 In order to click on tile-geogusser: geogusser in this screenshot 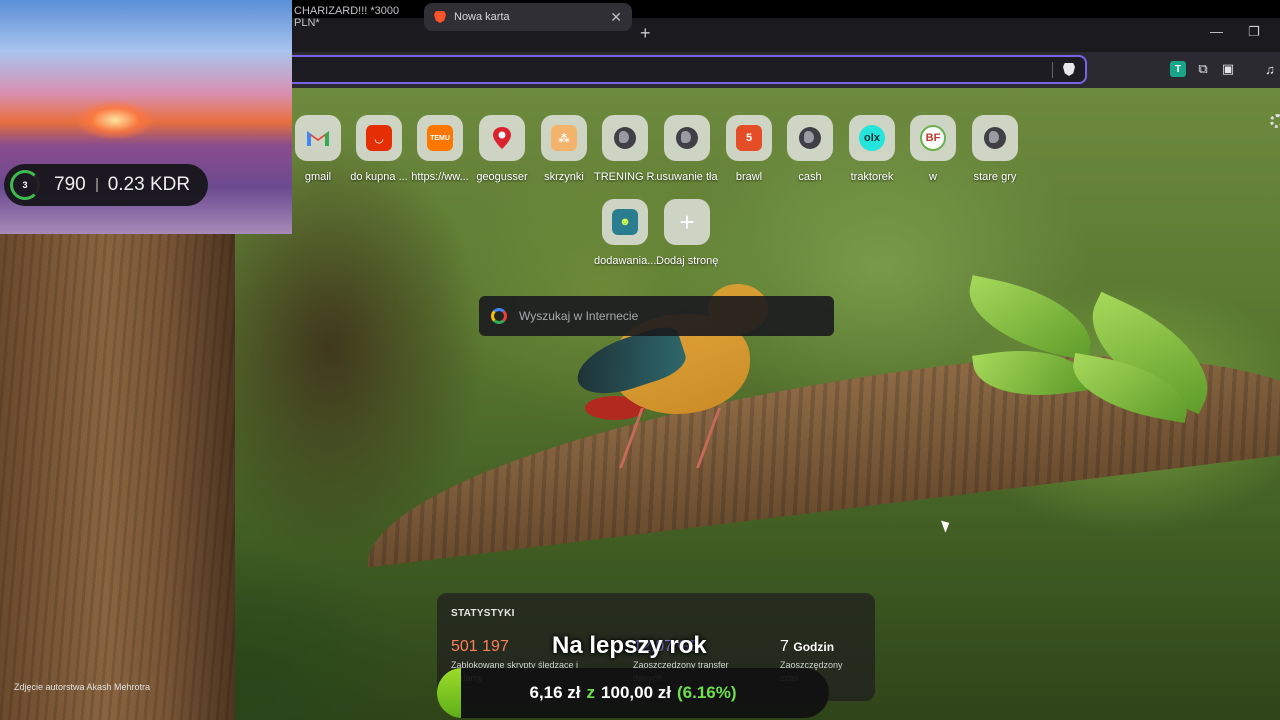, I will do `click(502, 149)`.